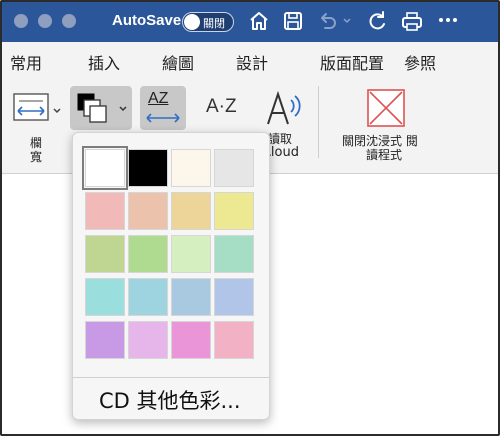 This screenshot has width=500, height=436. What do you see at coordinates (318, 122) in the screenshot?
I see `ribbon-separator` at bounding box center [318, 122].